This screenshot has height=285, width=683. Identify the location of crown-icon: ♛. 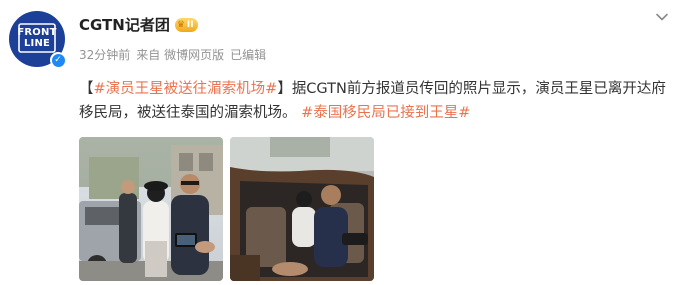
(180, 24).